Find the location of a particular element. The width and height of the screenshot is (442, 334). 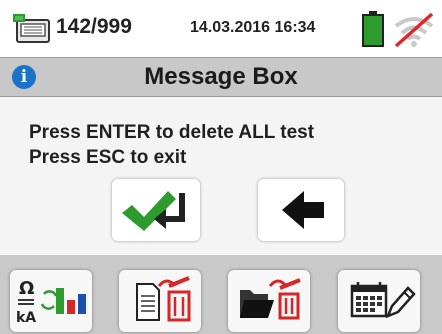

delete-folder-icon is located at coordinates (270, 299).